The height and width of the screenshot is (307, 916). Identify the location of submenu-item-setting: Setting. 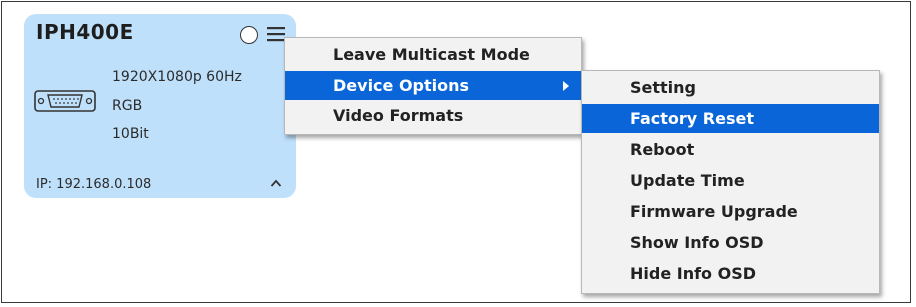
(730, 87).